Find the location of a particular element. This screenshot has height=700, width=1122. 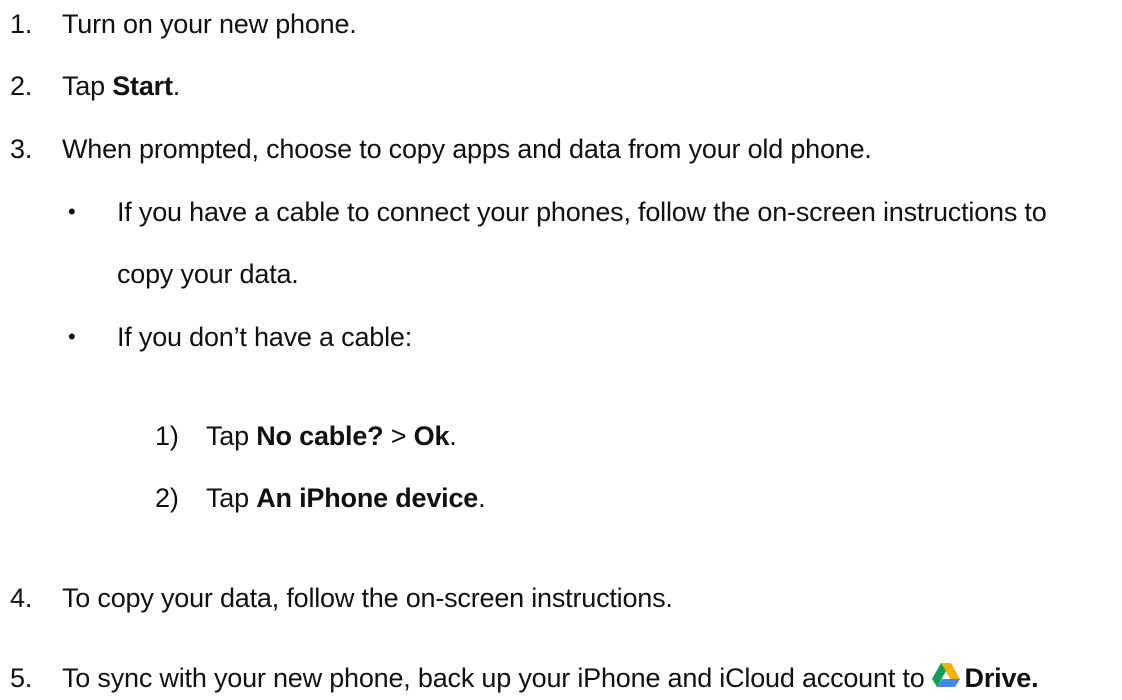

no-cable-label: No cable? is located at coordinates (320, 436).